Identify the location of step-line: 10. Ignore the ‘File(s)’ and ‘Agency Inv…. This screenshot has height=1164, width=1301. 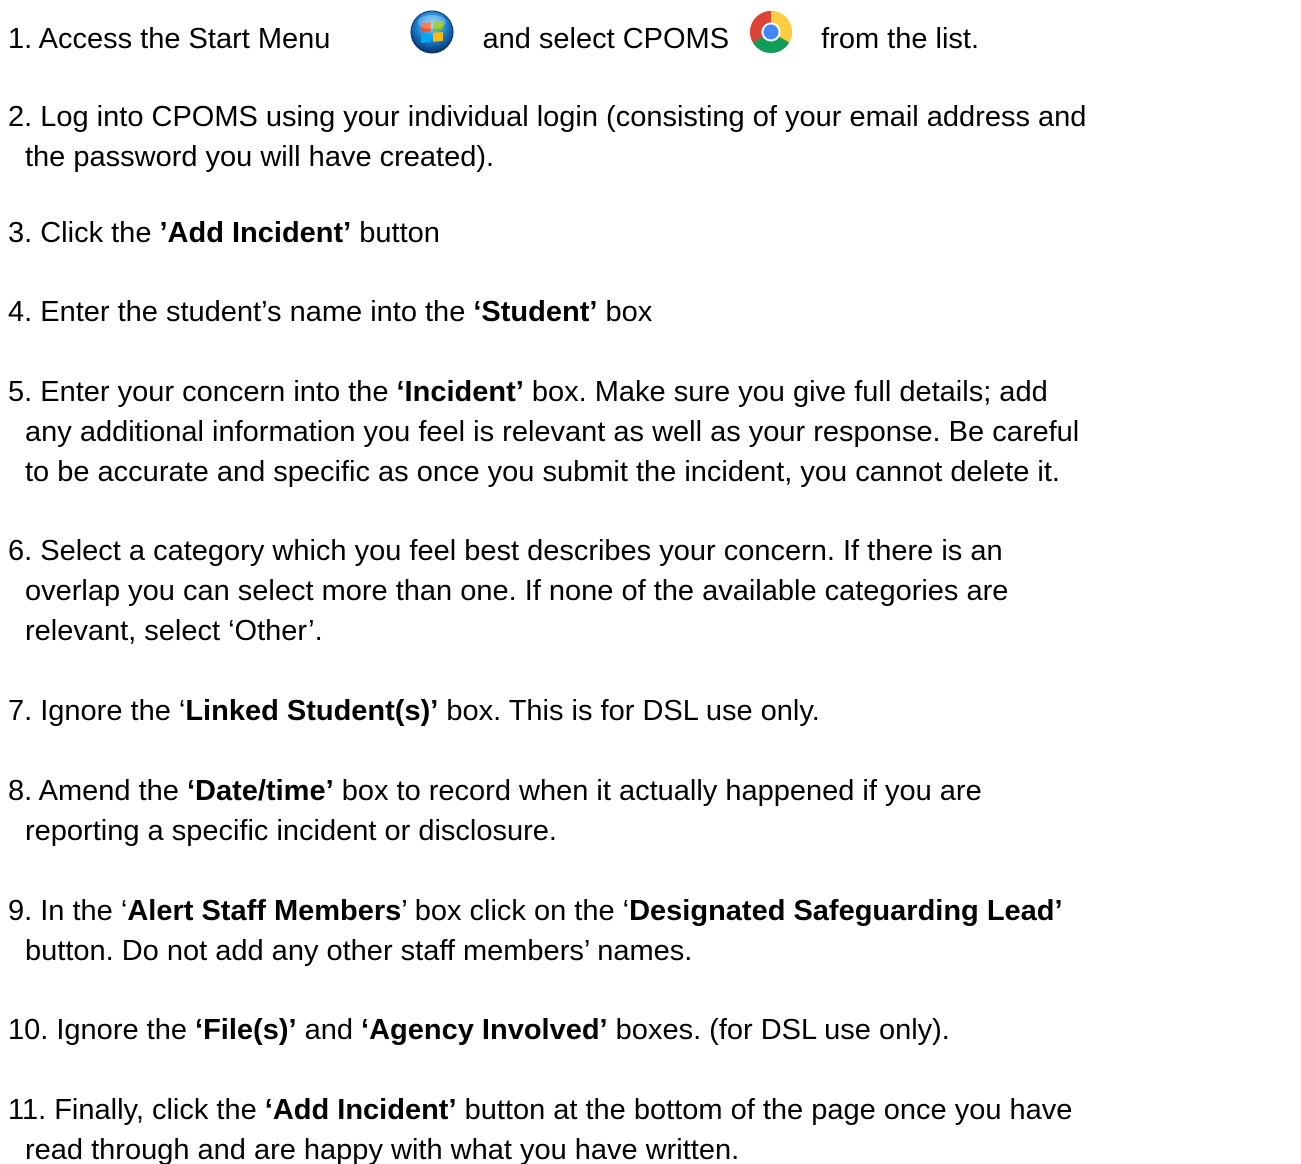
(653, 1030).